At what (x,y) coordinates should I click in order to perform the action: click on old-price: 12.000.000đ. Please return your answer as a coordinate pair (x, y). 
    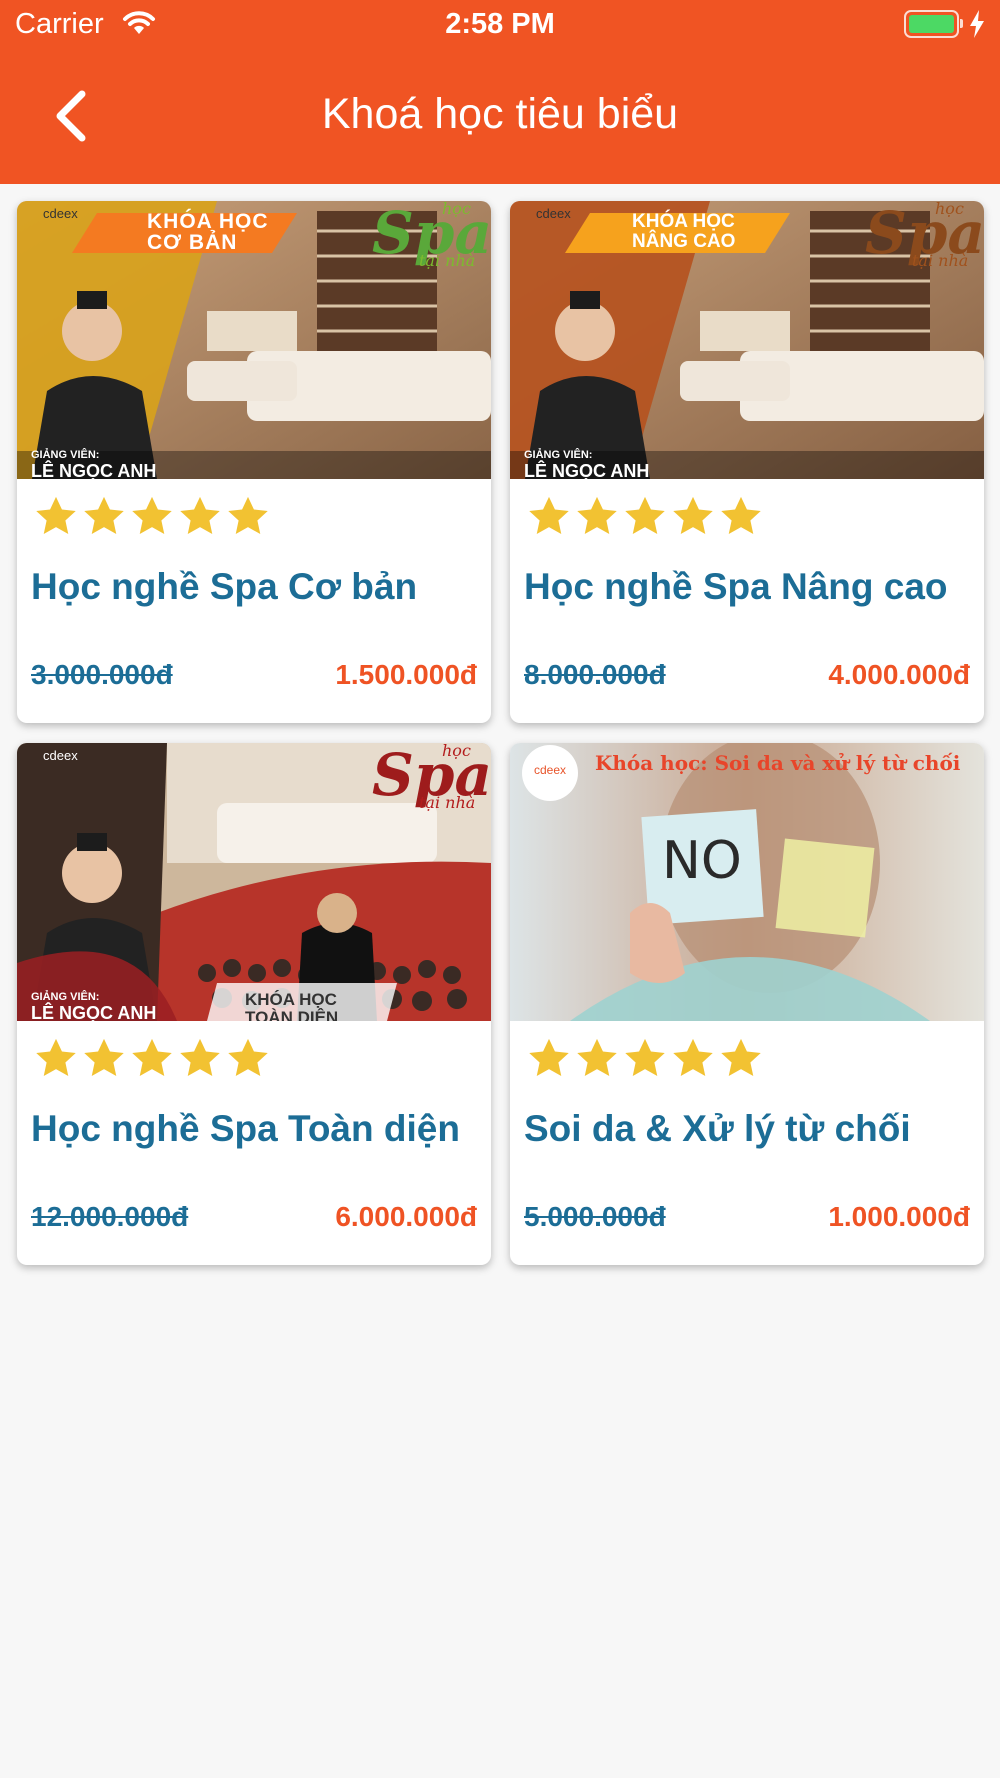
    Looking at the image, I should click on (110, 1216).